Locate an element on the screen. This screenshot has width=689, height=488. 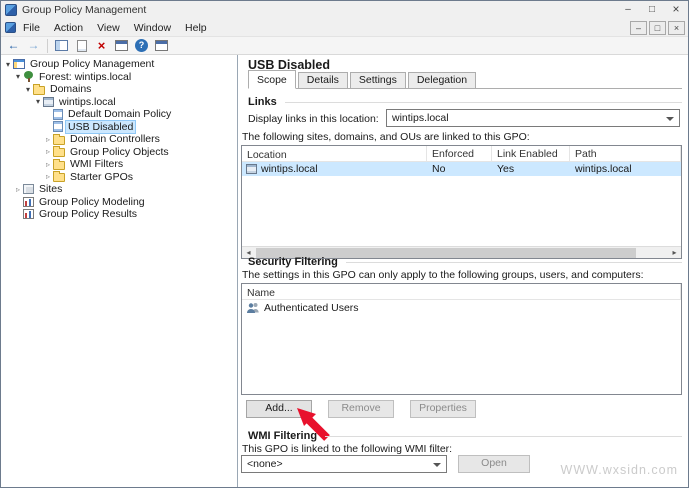
tab-strip: Scope Details Settings Delegation is located at coordinates (465, 79).